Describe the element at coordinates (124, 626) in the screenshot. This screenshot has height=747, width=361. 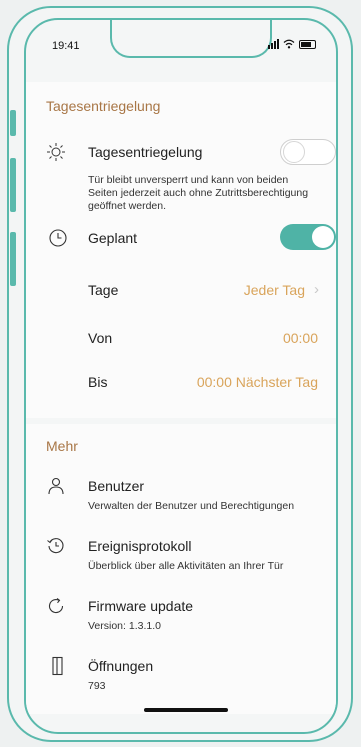
I see `firmware-version: Version: 1.3.1.0` at that location.